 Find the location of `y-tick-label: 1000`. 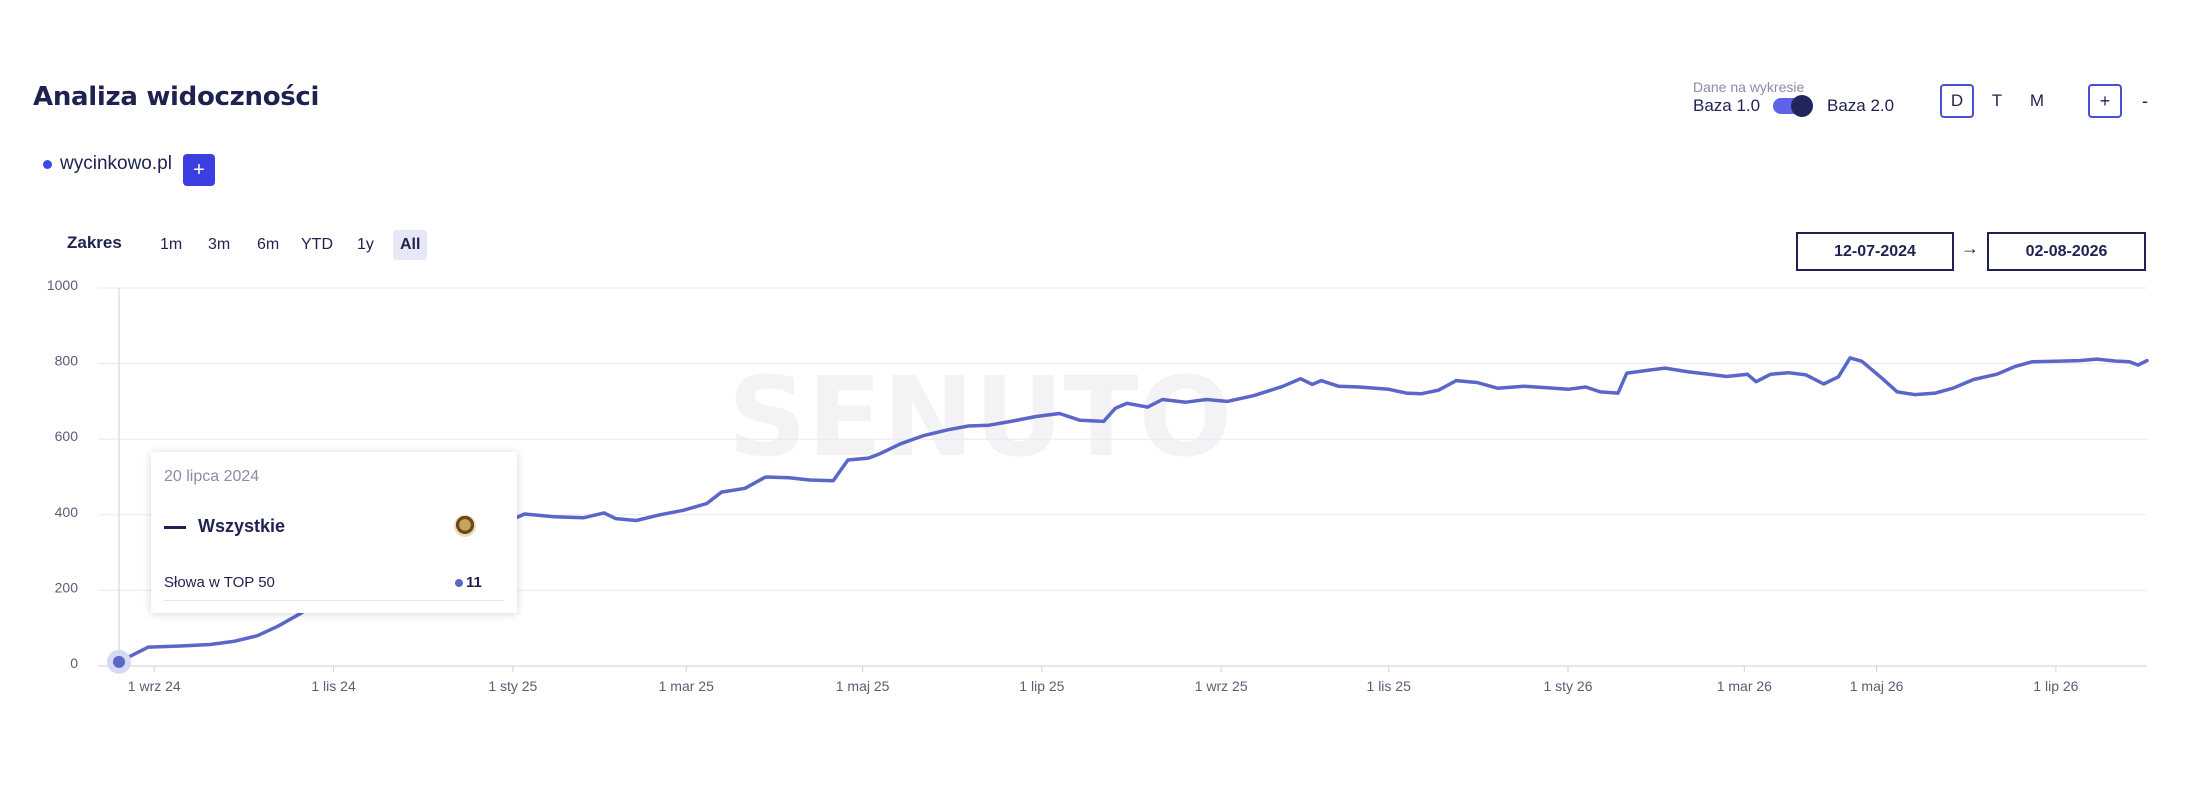

y-tick-label: 1000 is located at coordinates (62, 285).